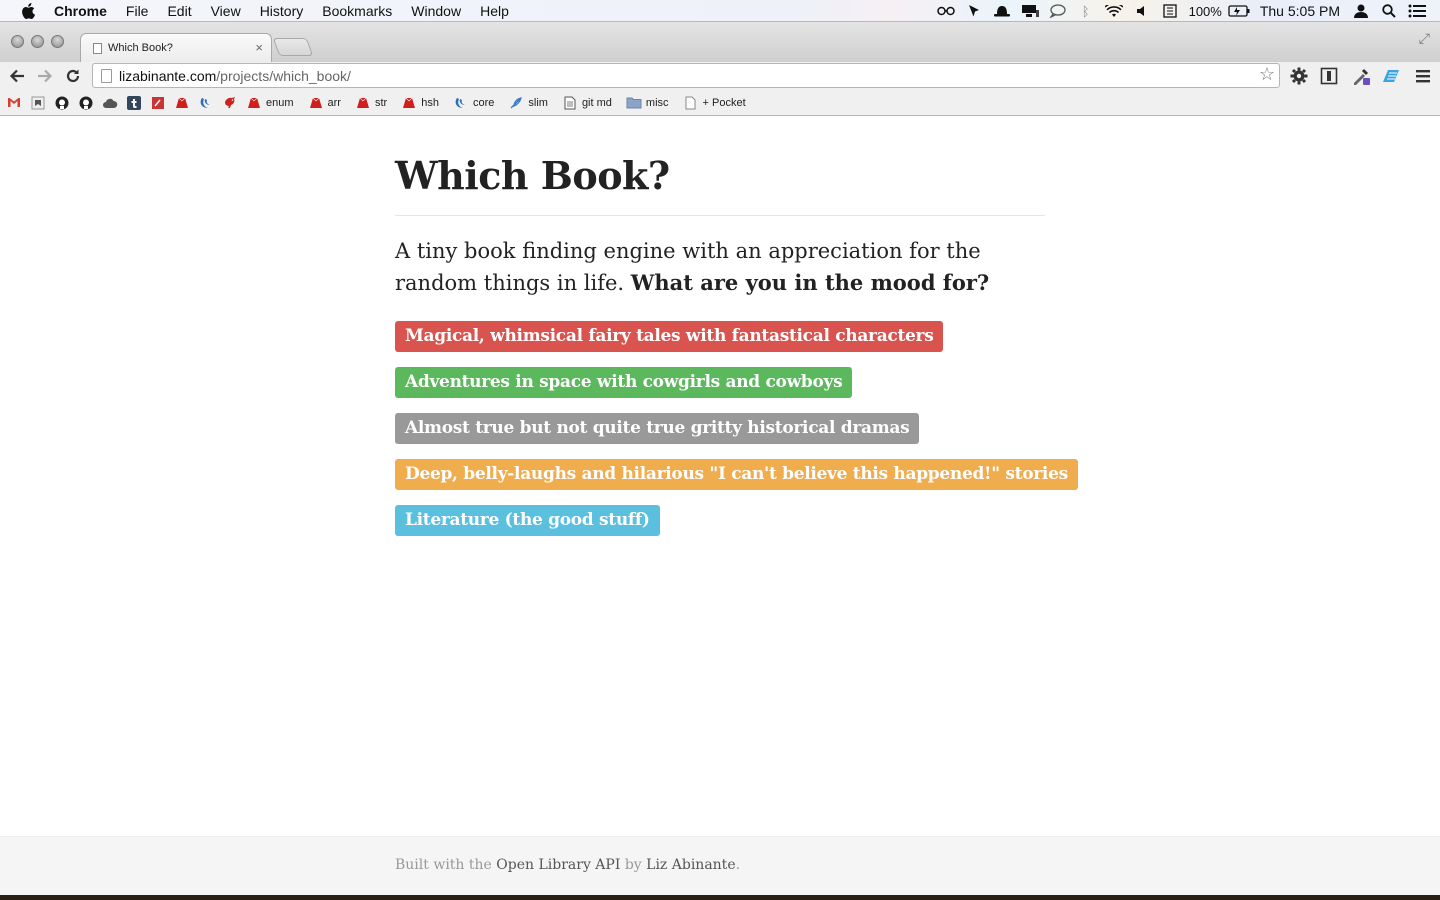  I want to click on menu-history: History, so click(282, 11).